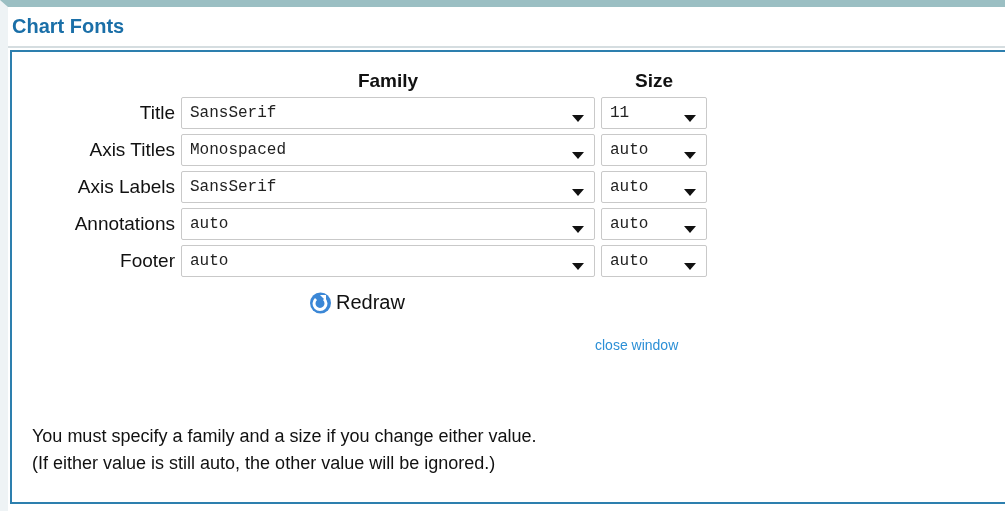  Describe the element at coordinates (124, 224) in the screenshot. I see `field-label: Annotations` at that location.